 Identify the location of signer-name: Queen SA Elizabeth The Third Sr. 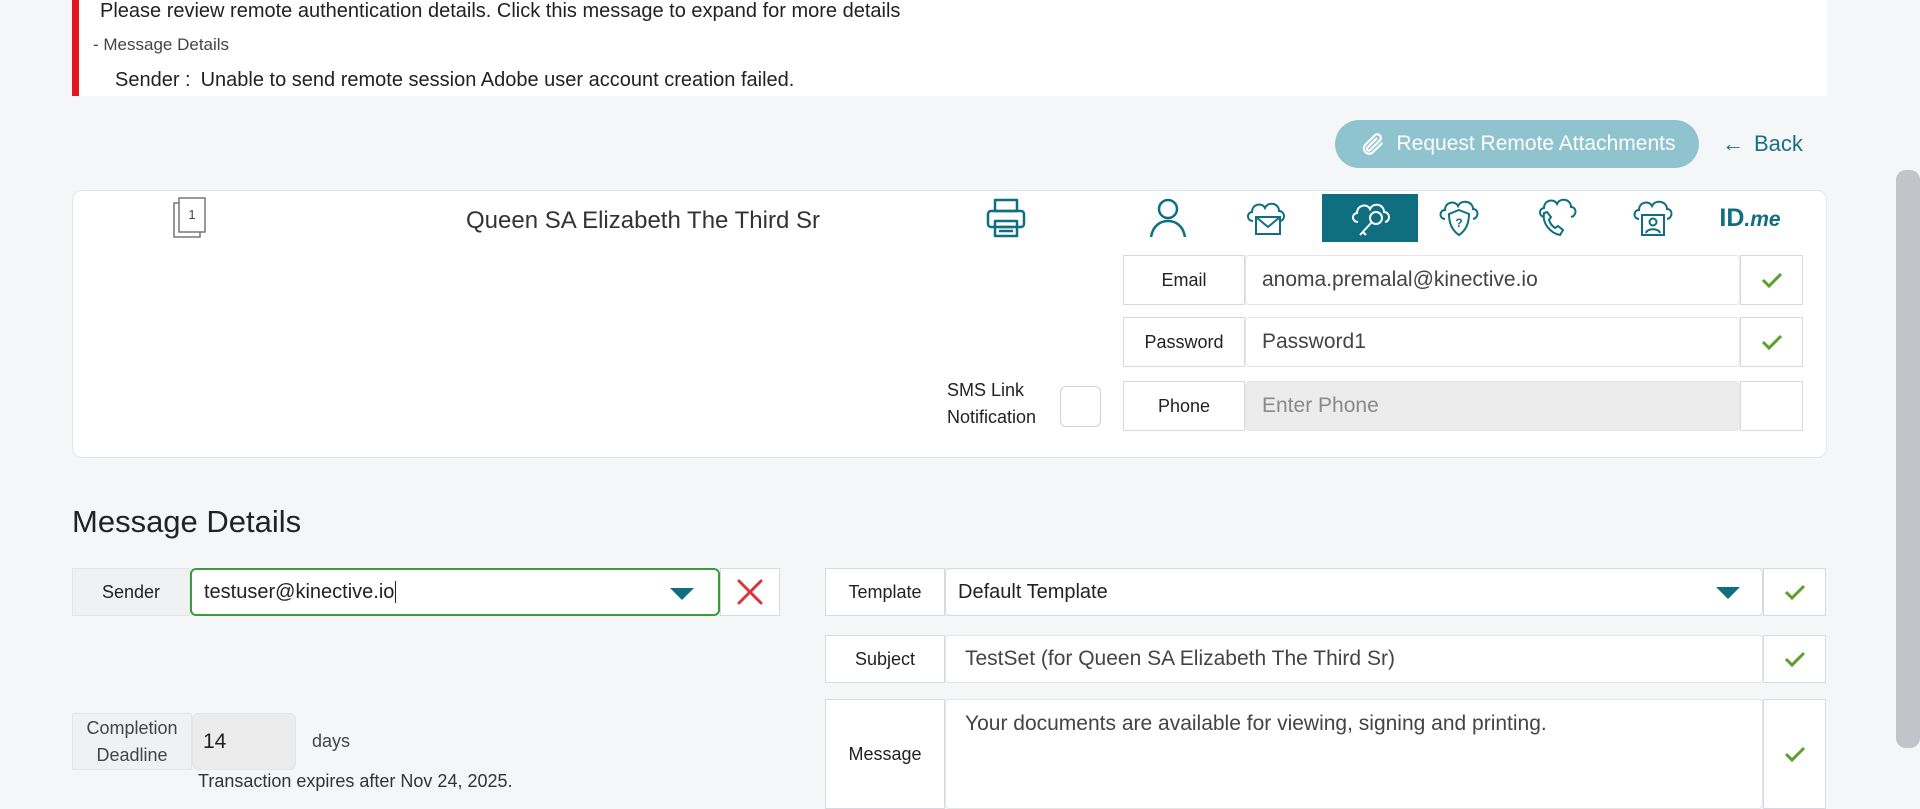
(643, 220).